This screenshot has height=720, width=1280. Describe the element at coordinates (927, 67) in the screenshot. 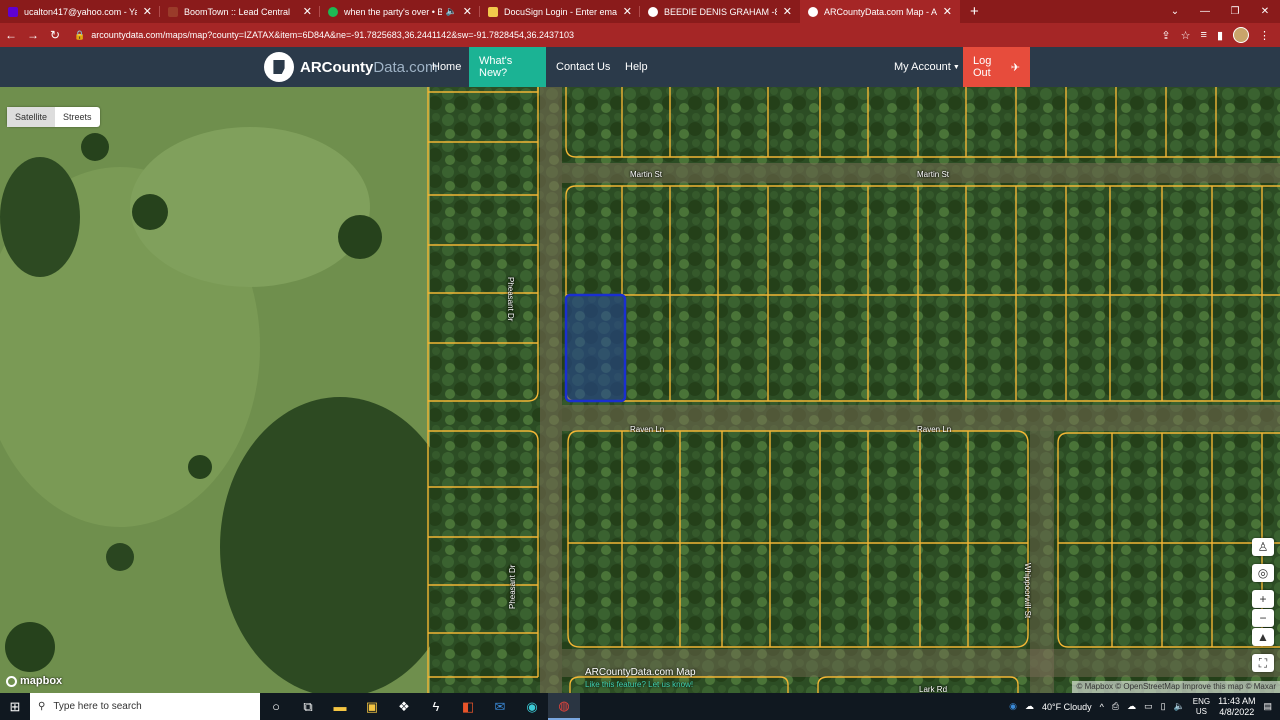

I see `nav-my-account: My Account ▼` at that location.